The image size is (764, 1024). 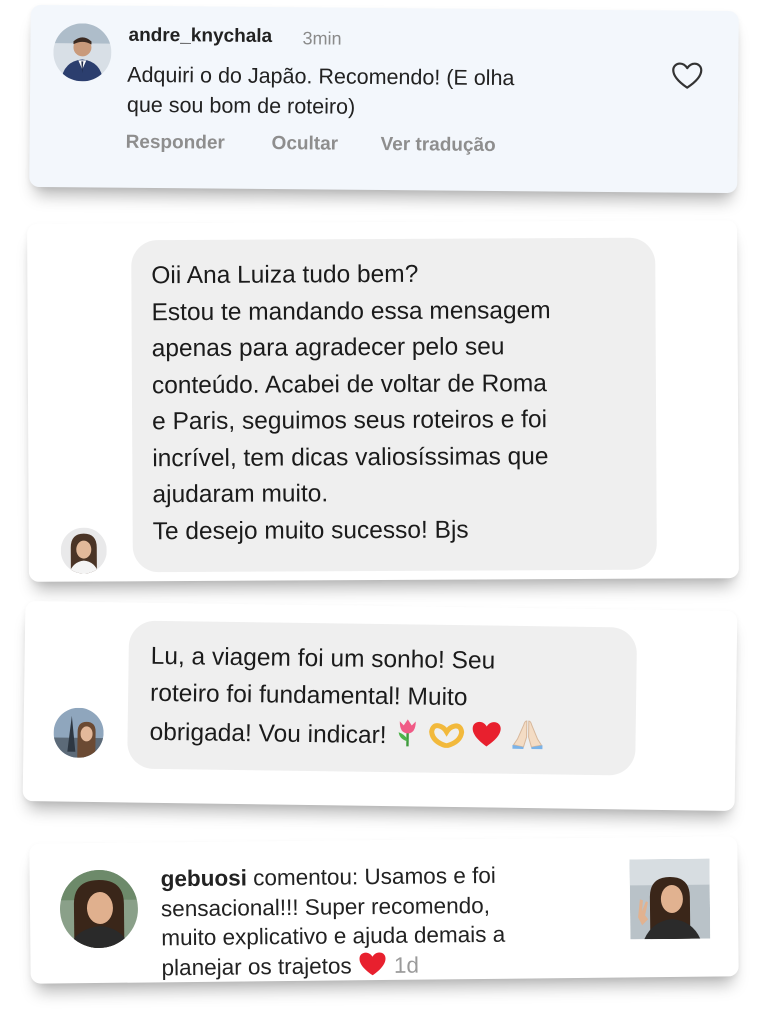 What do you see at coordinates (175, 143) in the screenshot?
I see `reply-button: Responder` at bounding box center [175, 143].